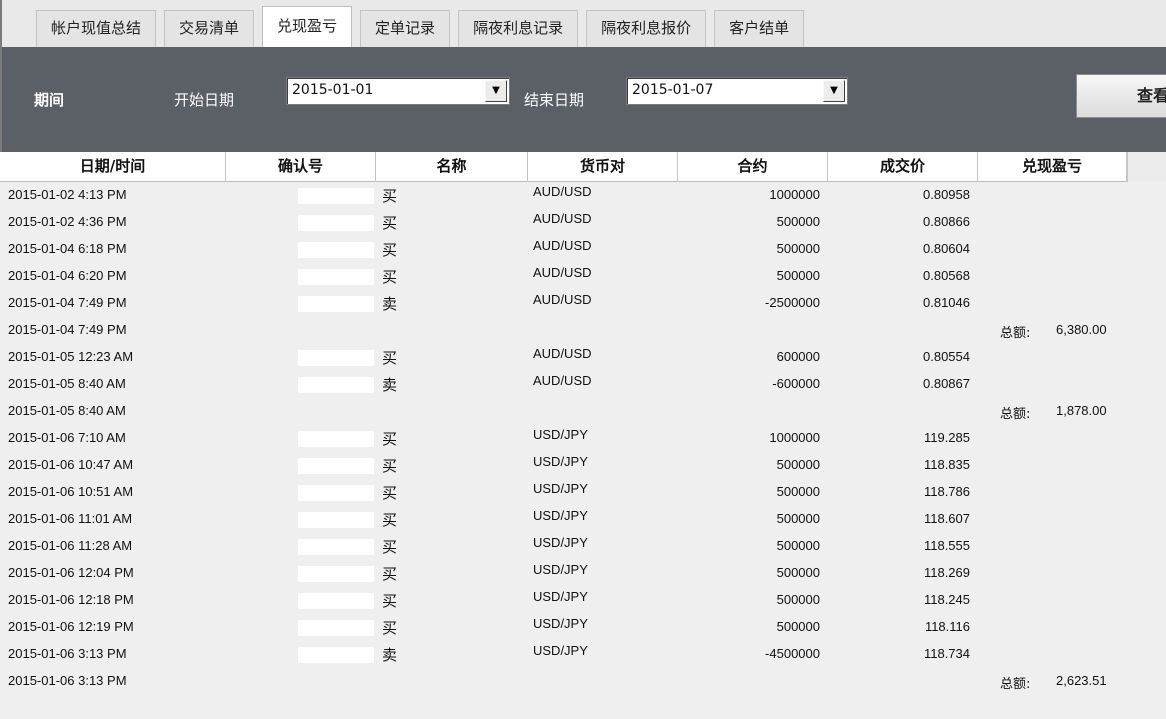  I want to click on cell-price: 0.80958, so click(946, 194).